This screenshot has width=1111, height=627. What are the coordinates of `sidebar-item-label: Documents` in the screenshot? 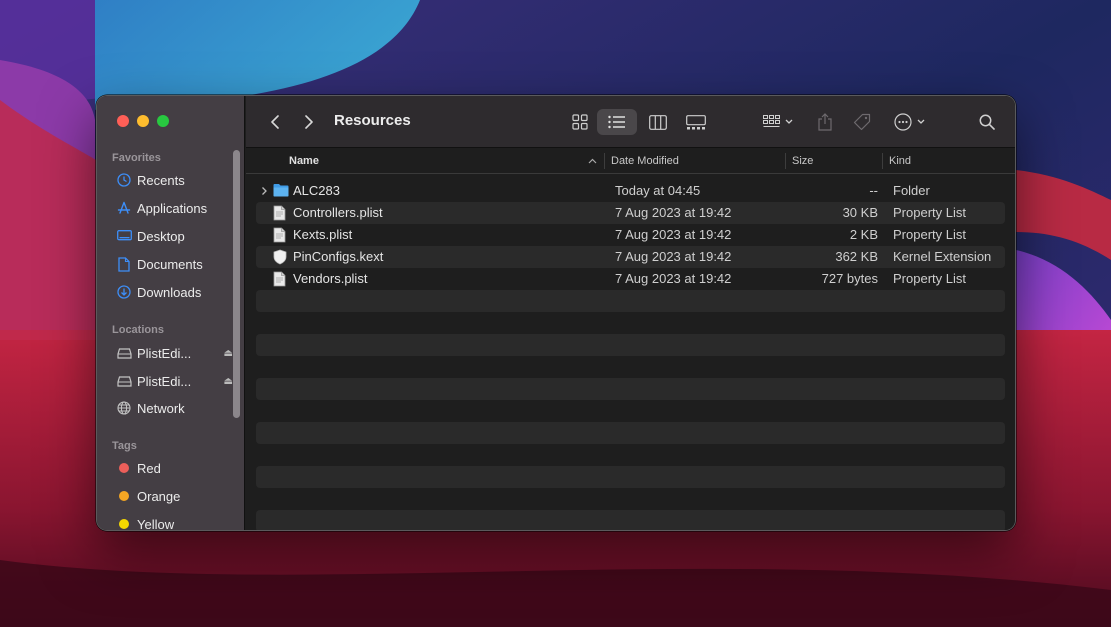 It's located at (170, 264).